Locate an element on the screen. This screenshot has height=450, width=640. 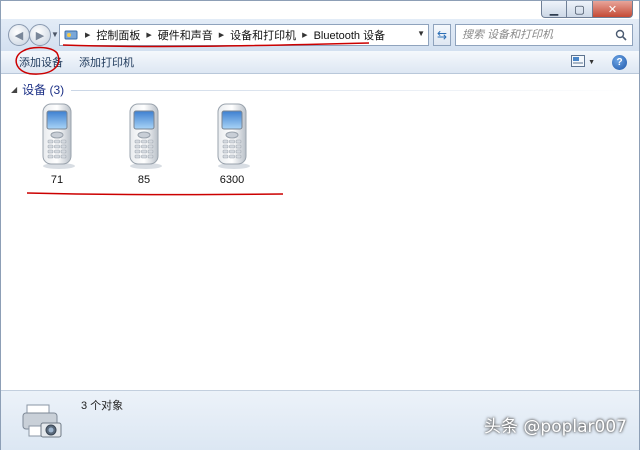
refresh-icon: ⇆ is located at coordinates (442, 35).